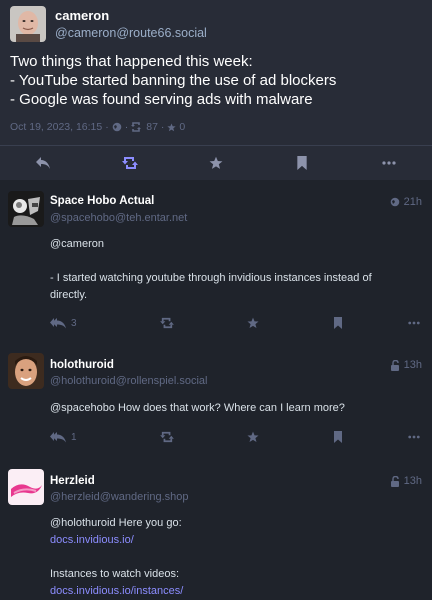 This screenshot has width=432, height=600. What do you see at coordinates (131, 61) in the screenshot?
I see `post-line: Two things that happened this week:` at bounding box center [131, 61].